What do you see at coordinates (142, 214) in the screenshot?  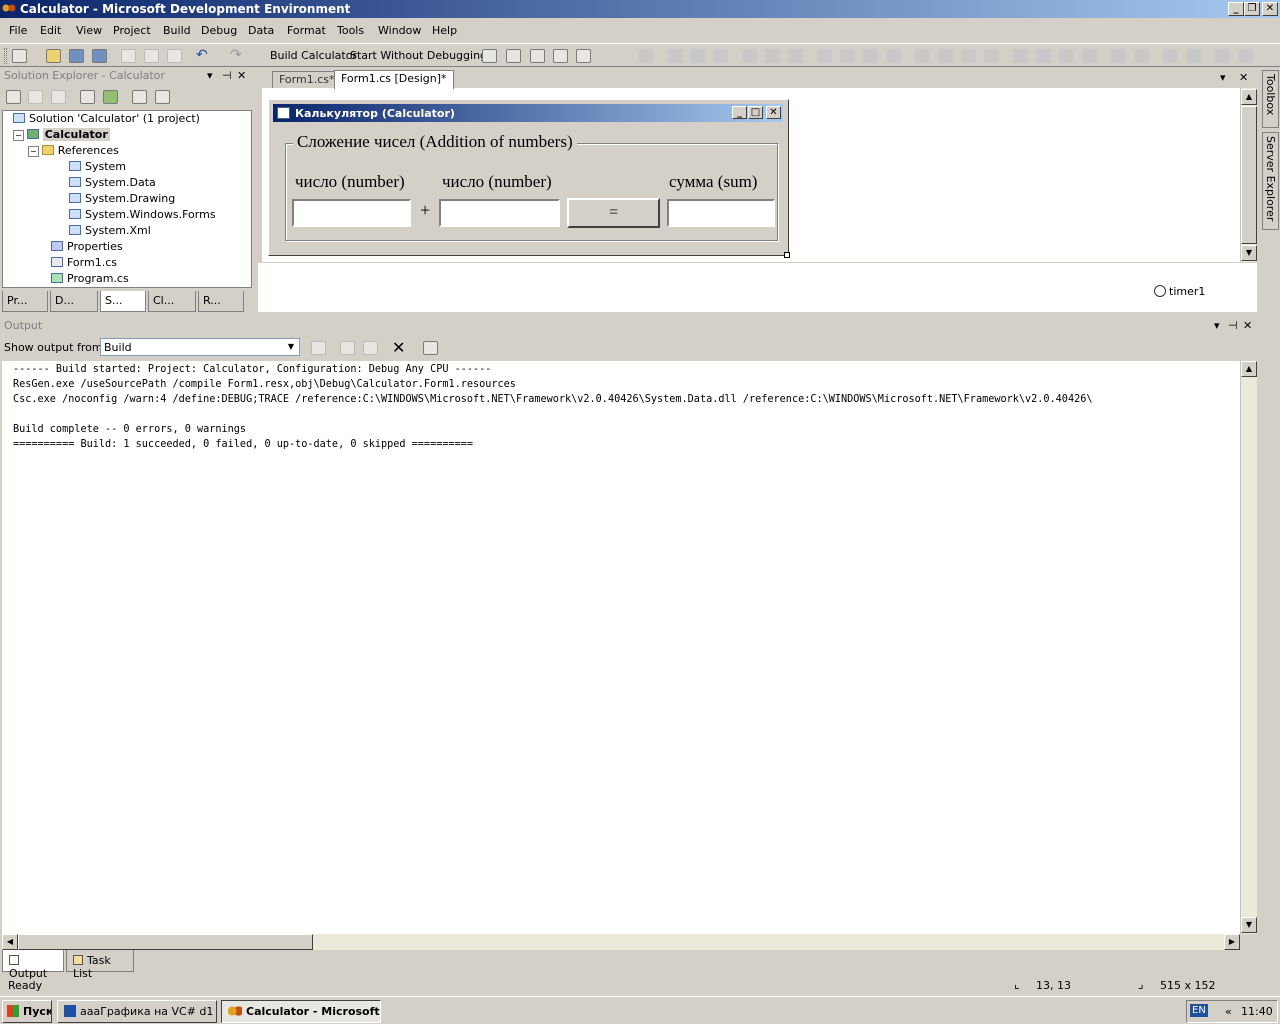 I see `tree-item-reference: System.Windows.Forms` at bounding box center [142, 214].